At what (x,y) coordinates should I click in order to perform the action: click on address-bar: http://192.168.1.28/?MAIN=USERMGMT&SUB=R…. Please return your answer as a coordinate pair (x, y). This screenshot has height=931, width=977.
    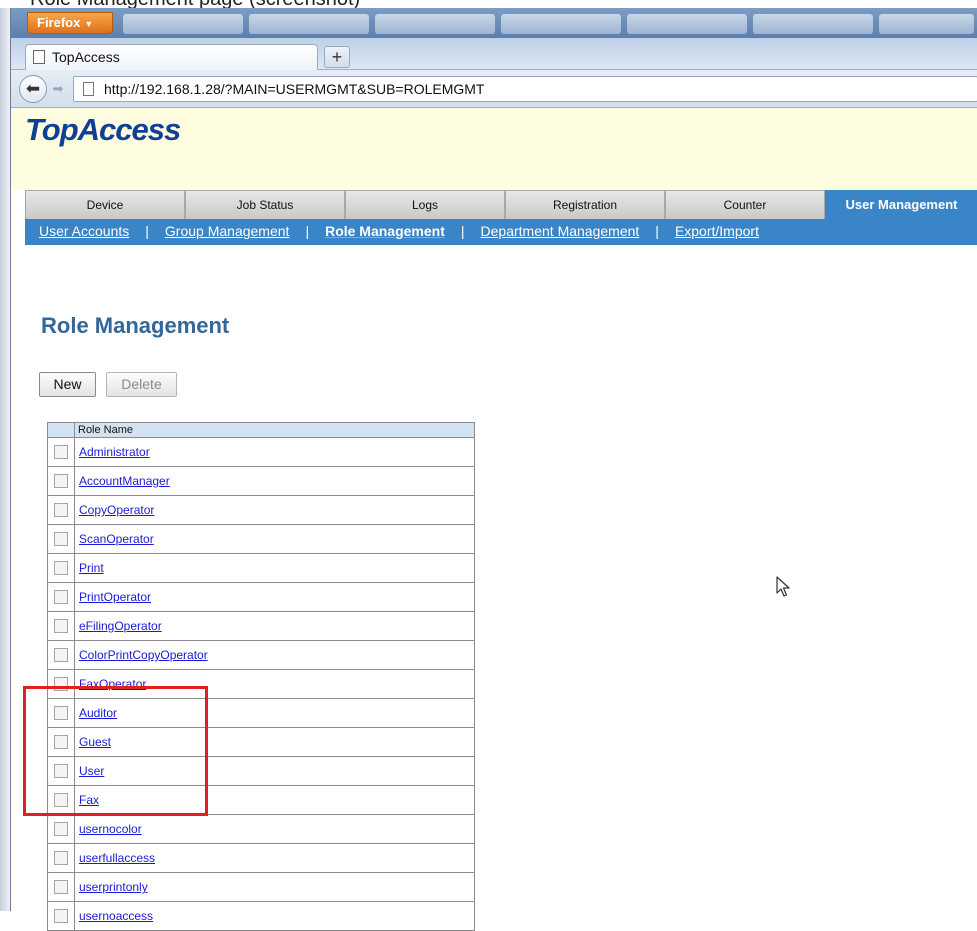
    Looking at the image, I should click on (525, 89).